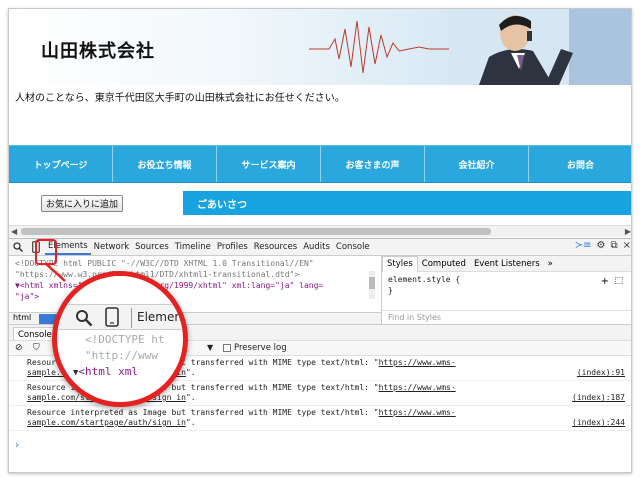 The image size is (640, 479). Describe the element at coordinates (84, 318) in the screenshot. I see `search-icon` at that location.